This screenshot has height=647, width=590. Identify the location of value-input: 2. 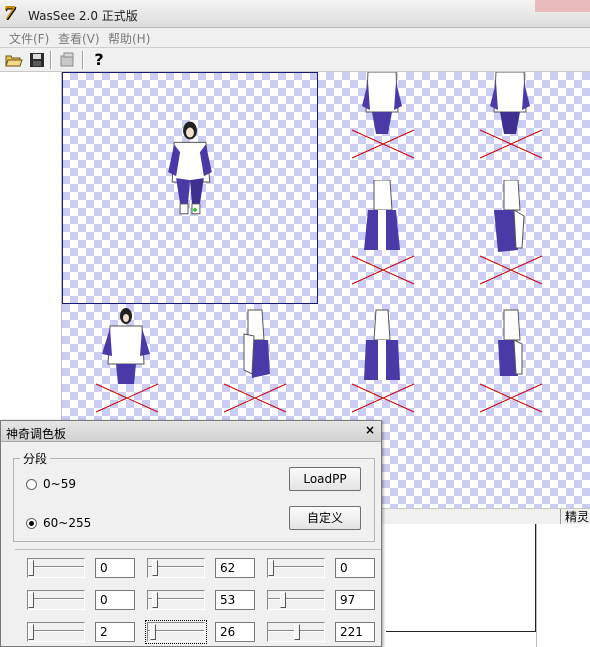
(115, 632).